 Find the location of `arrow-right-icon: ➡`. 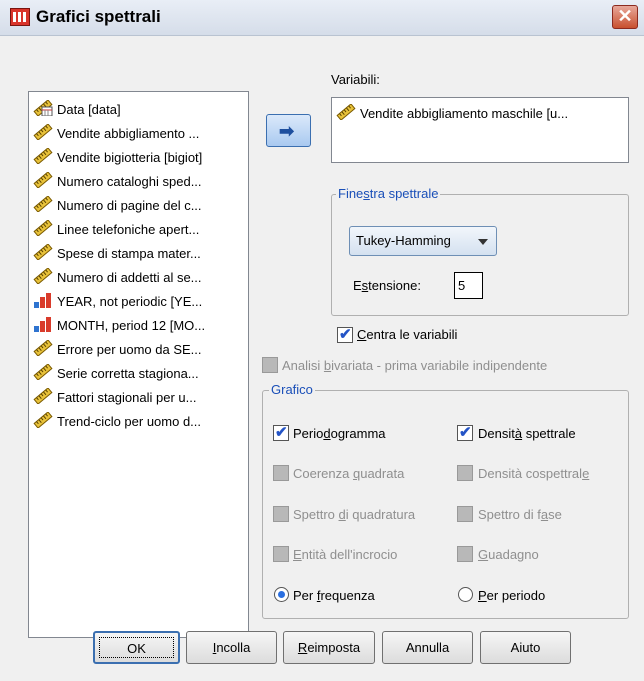

arrow-right-icon: ➡ is located at coordinates (287, 131).